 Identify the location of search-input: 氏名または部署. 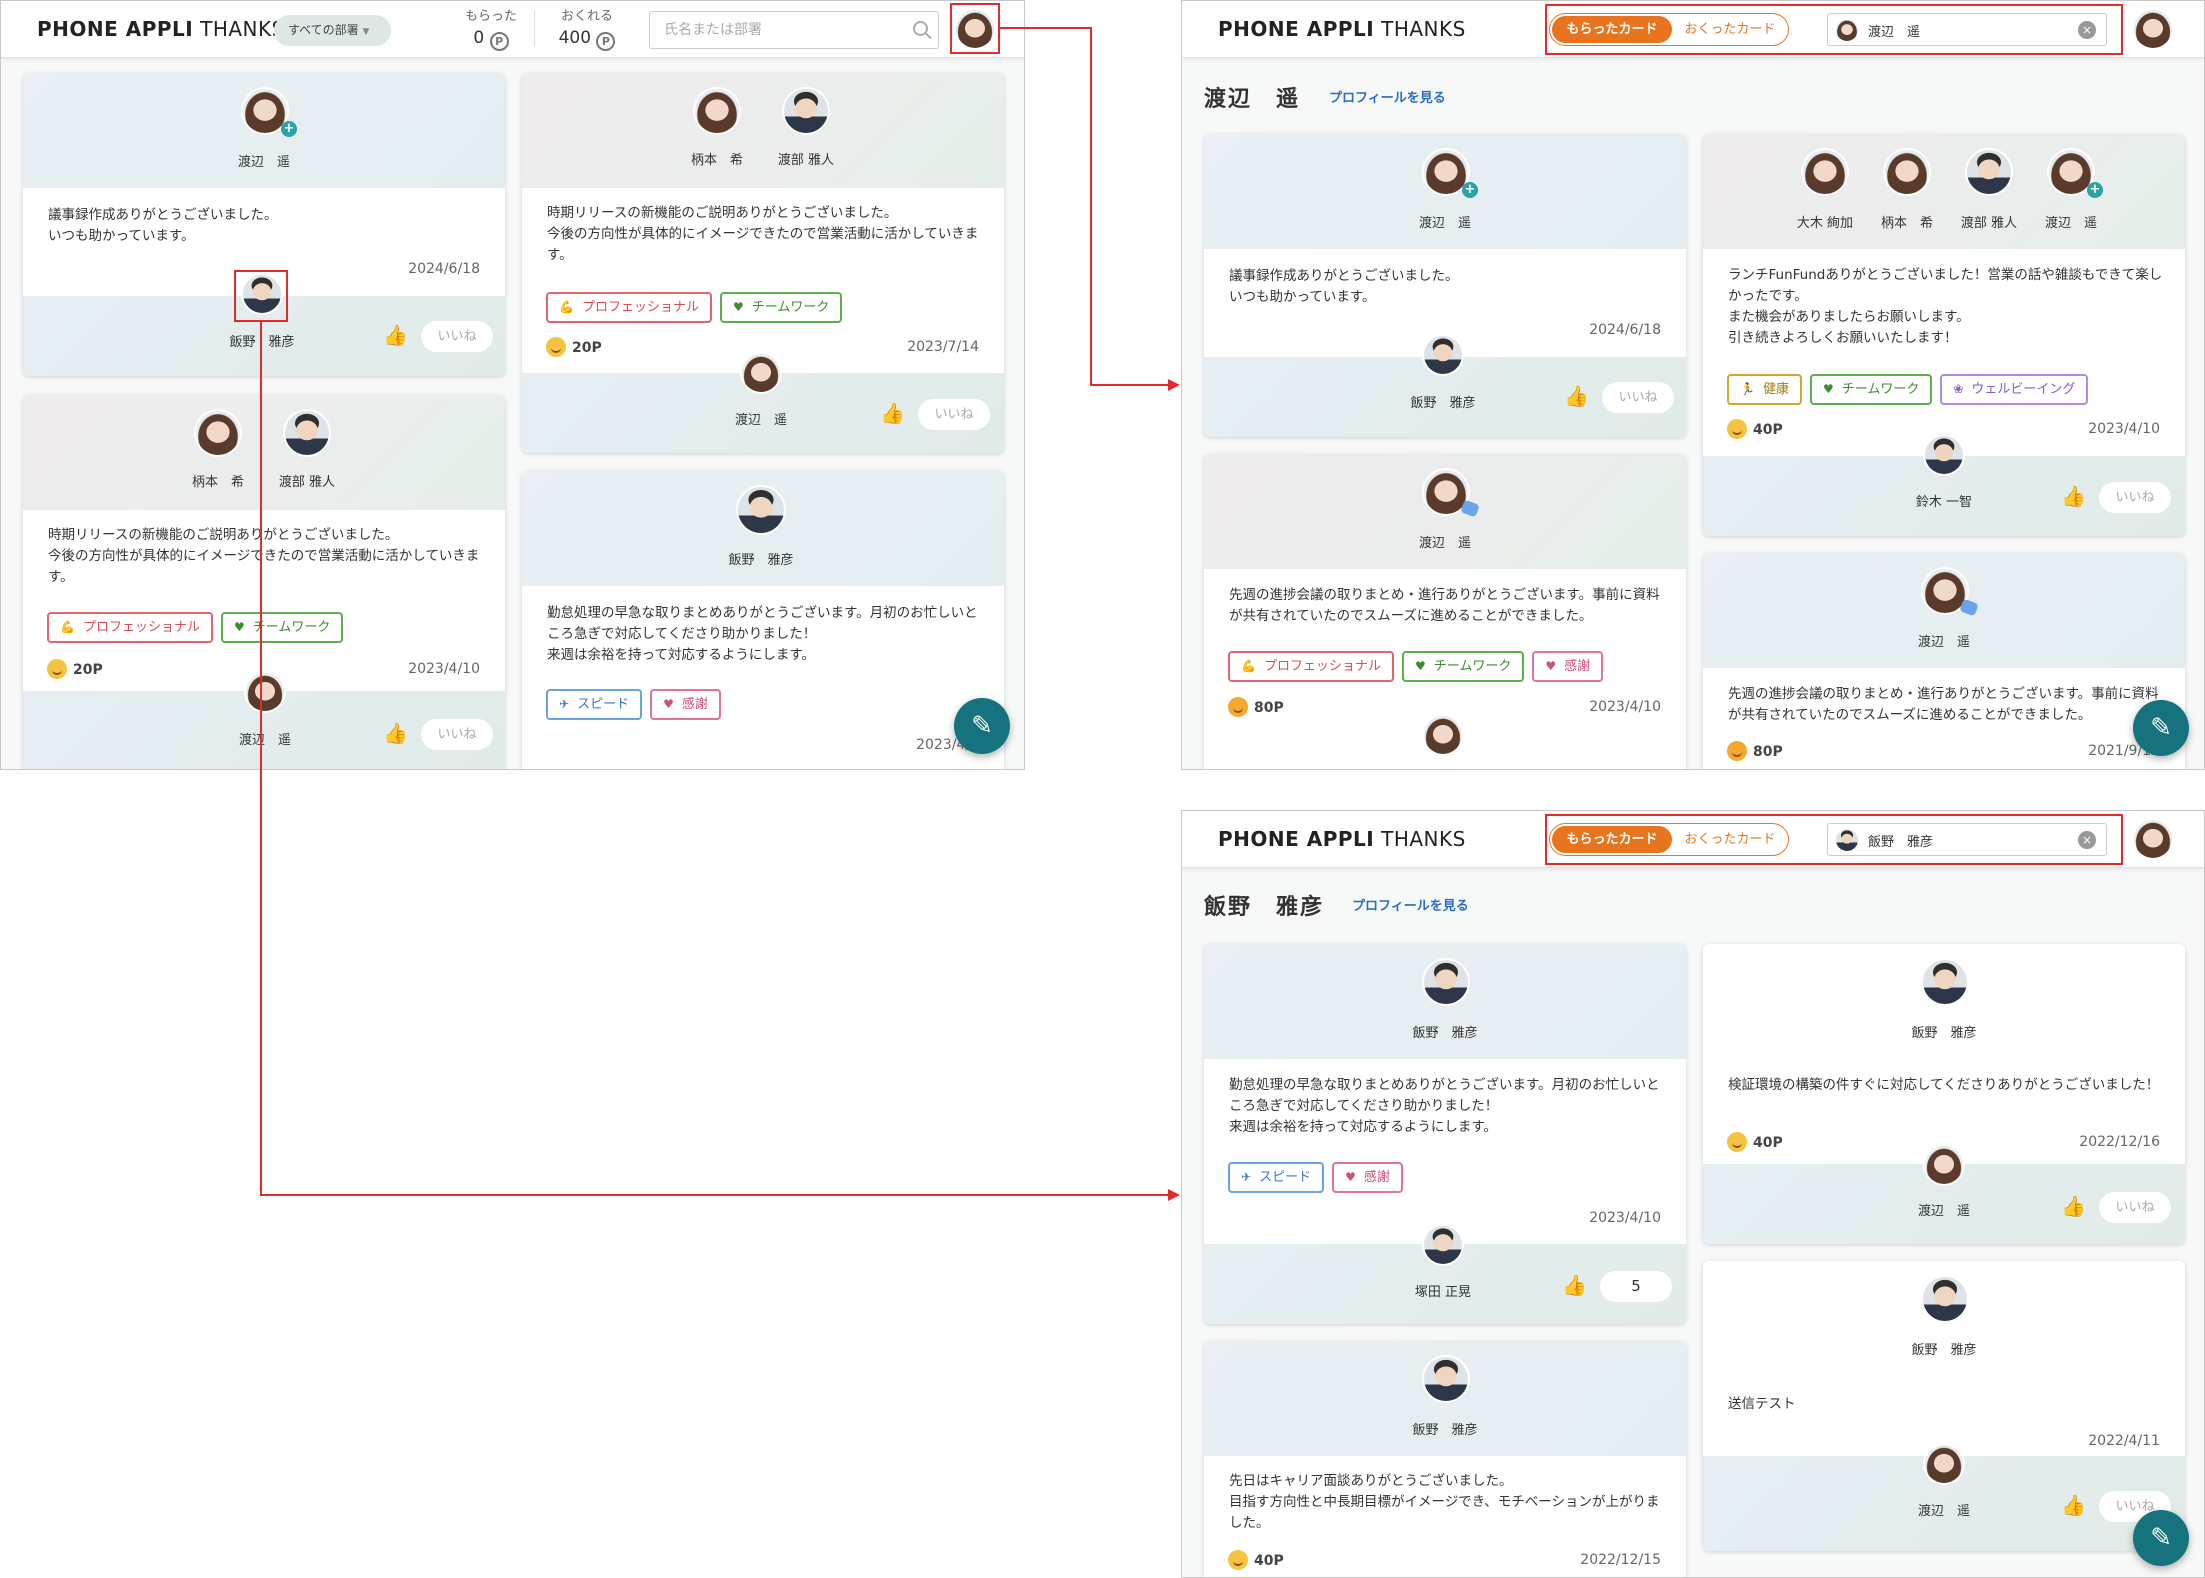
(794, 30).